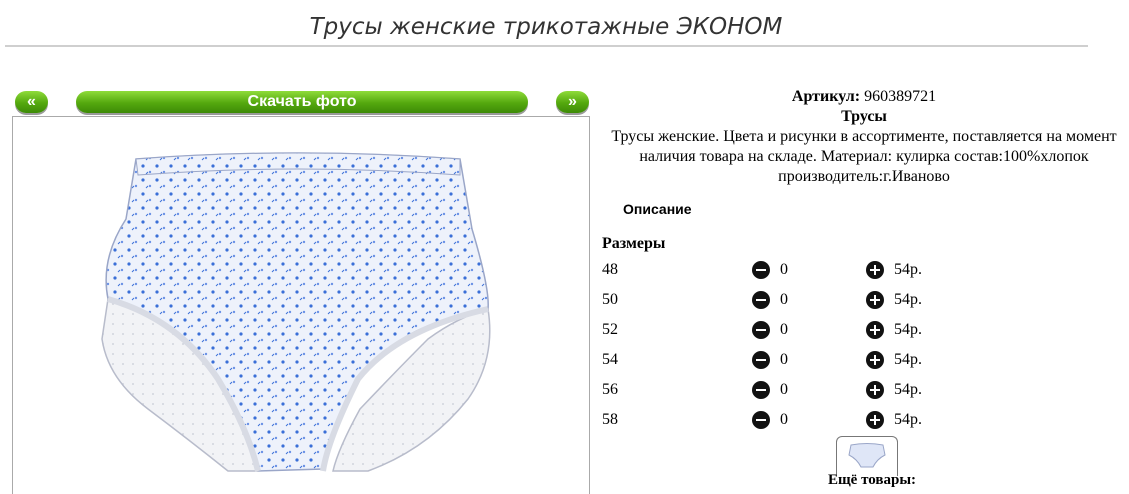 The image size is (1129, 494). I want to click on size-row: 48 0 54р., so click(772, 270).